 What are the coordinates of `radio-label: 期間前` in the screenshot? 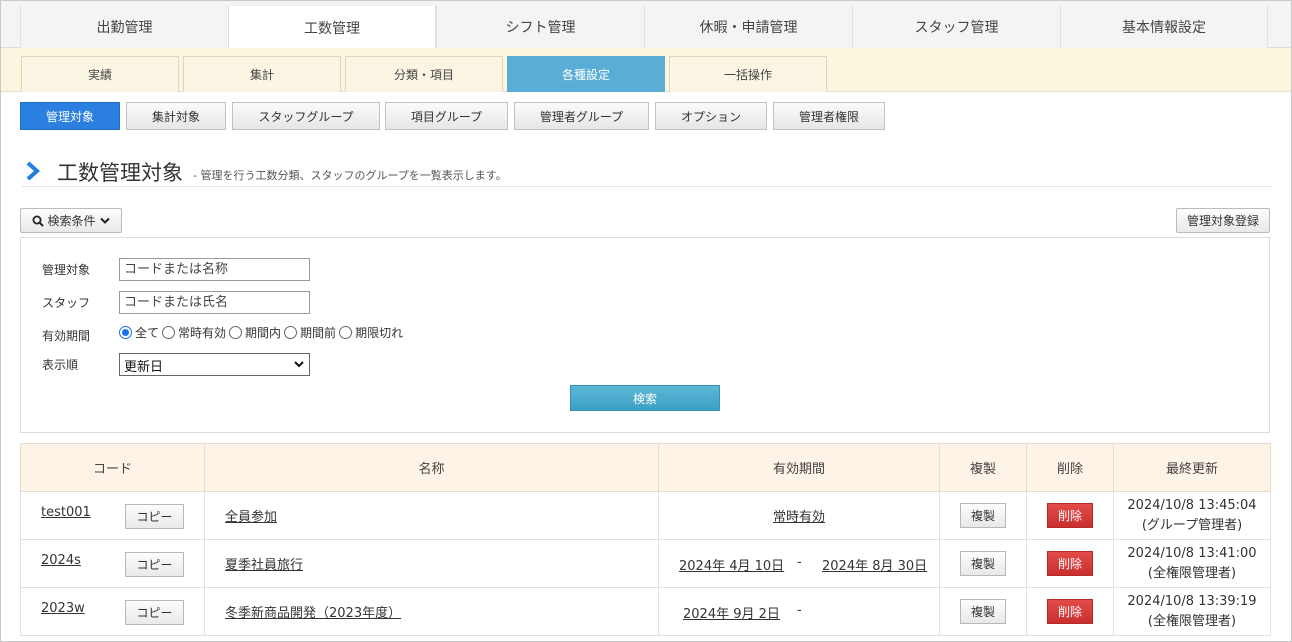 It's located at (318, 333).